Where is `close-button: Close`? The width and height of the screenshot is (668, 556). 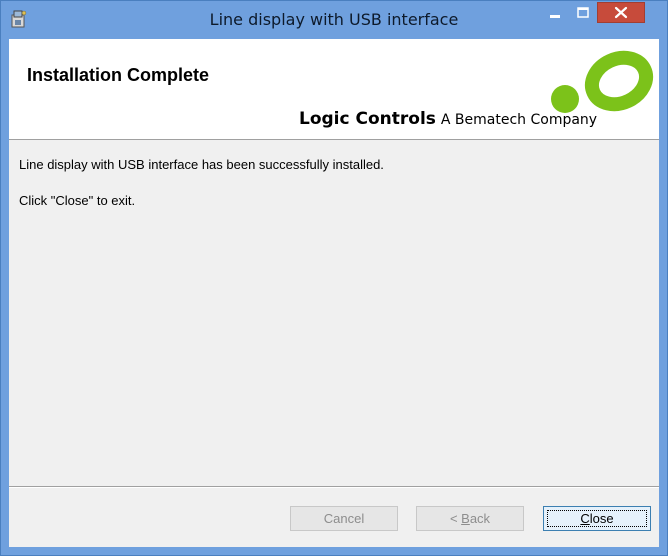 close-button: Close is located at coordinates (597, 518).